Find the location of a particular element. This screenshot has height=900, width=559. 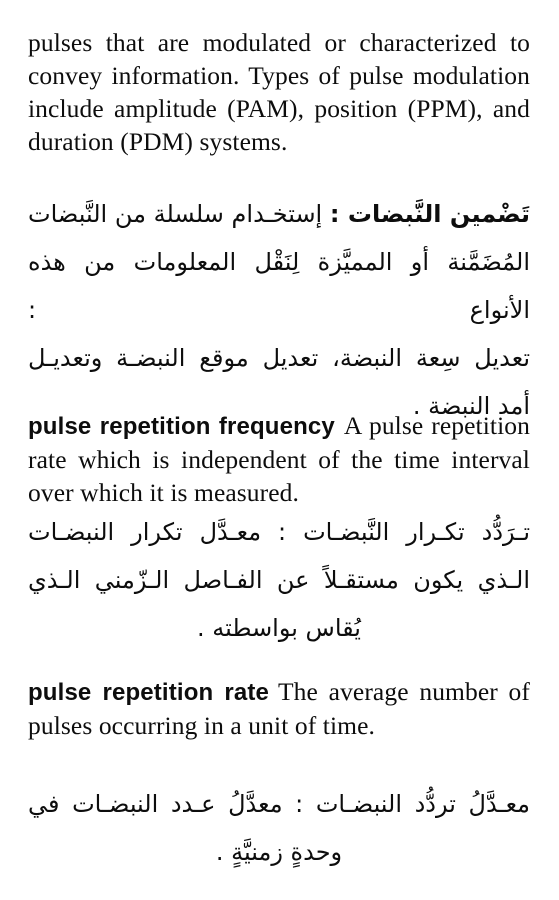

english-line: systems. is located at coordinates (243, 141).